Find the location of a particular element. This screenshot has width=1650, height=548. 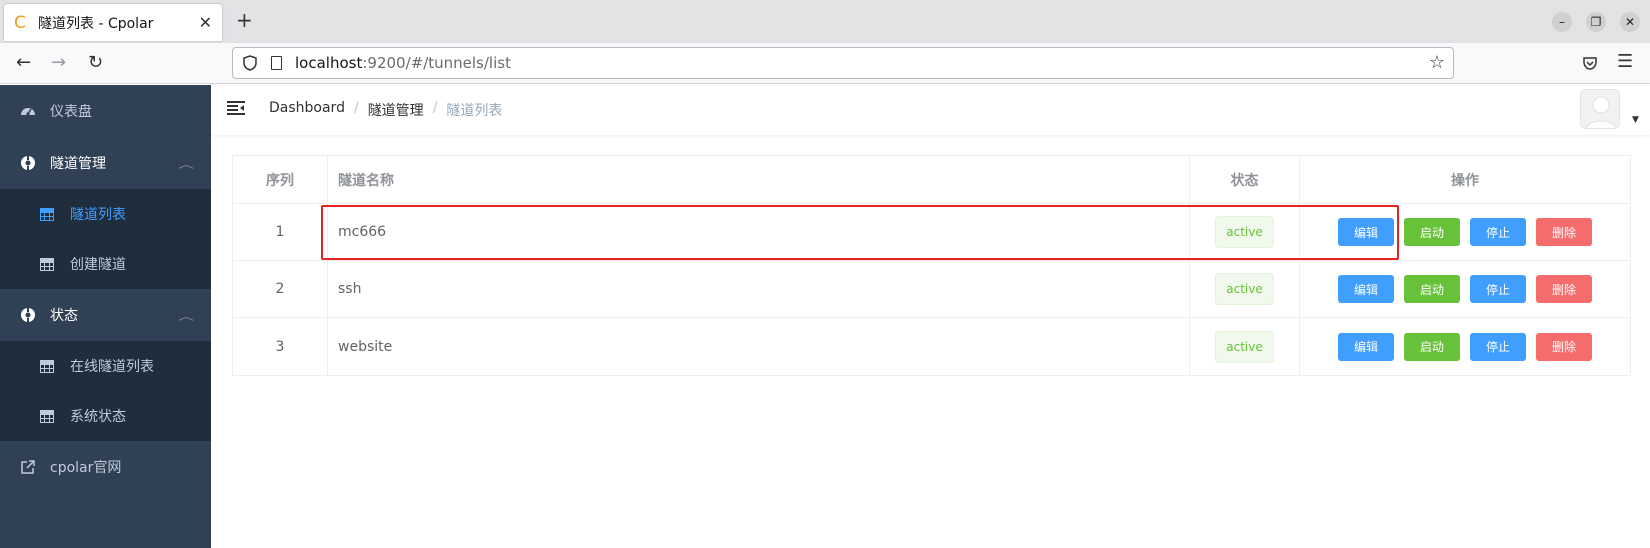

sidebar-item-system-status: 系统状态 is located at coordinates (105, 416).